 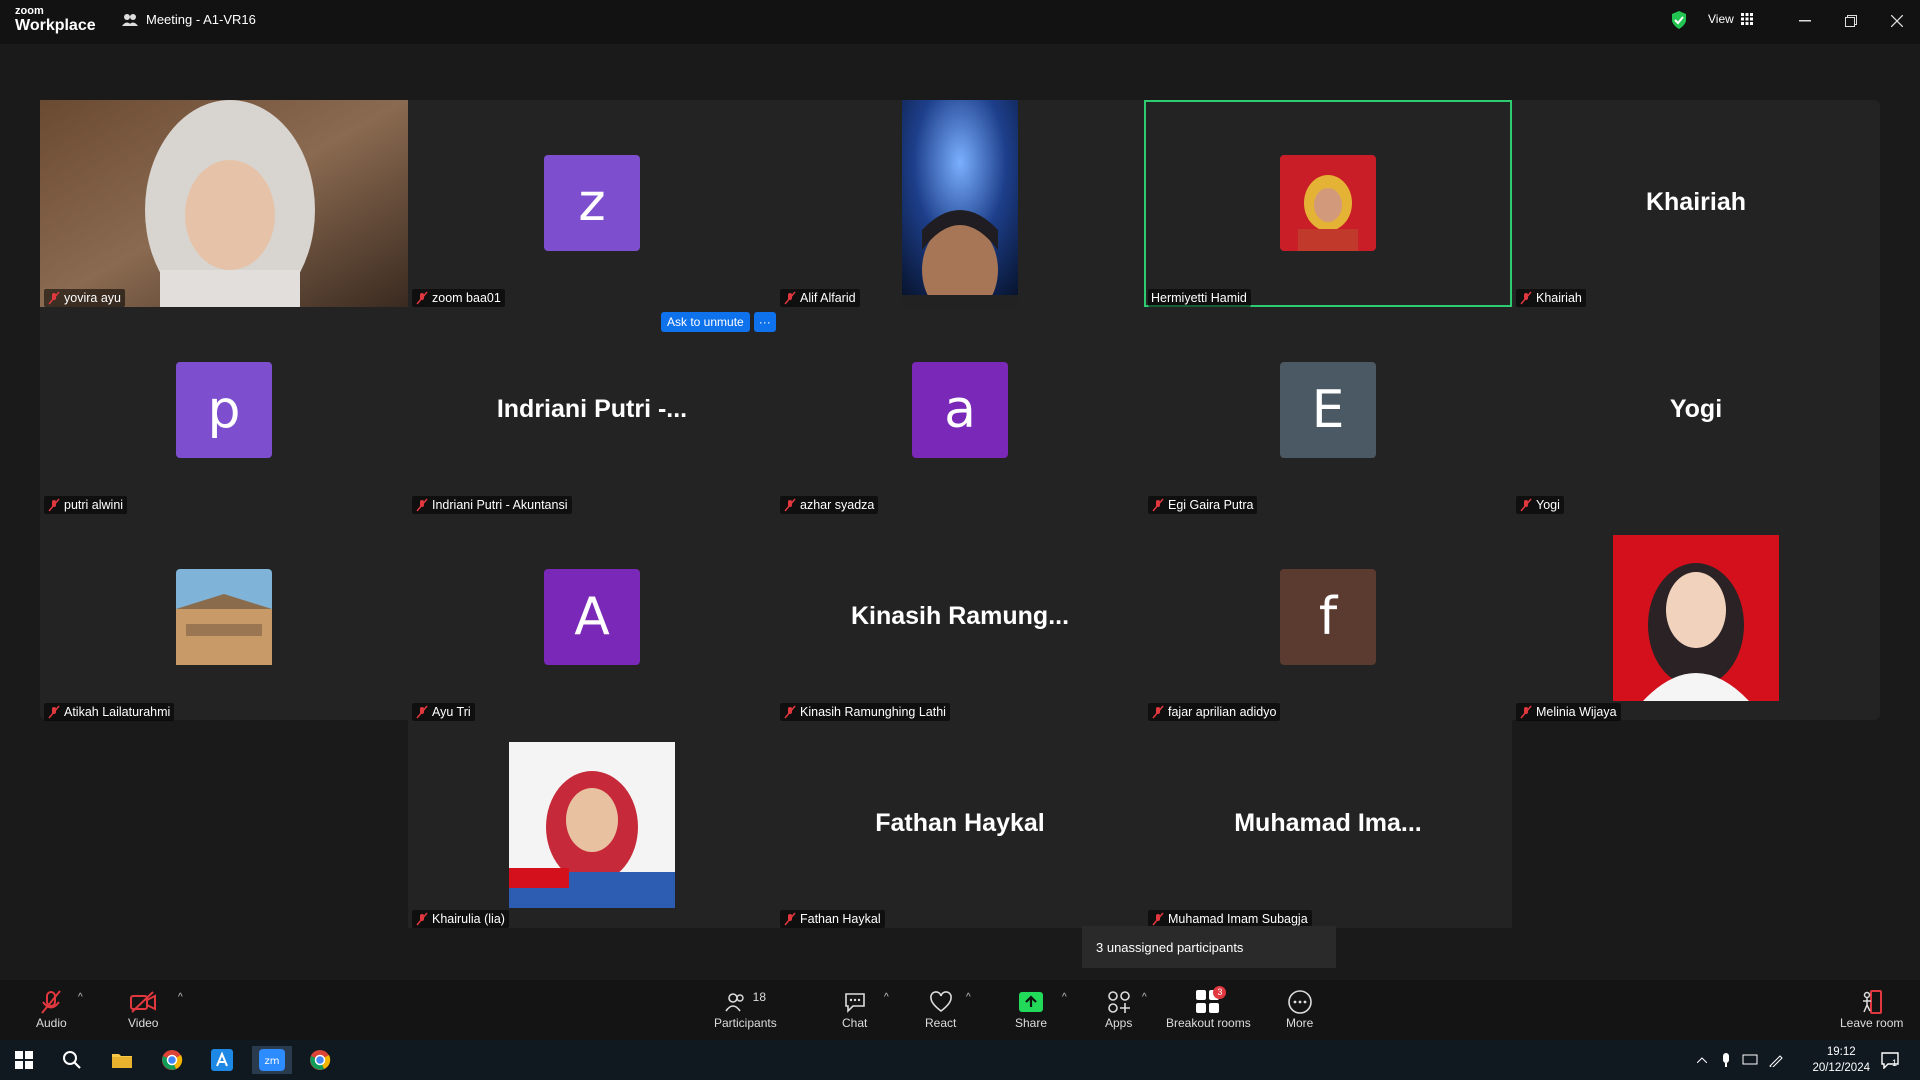 What do you see at coordinates (1702, 1060) in the screenshot?
I see `tray-chevron-icon` at bounding box center [1702, 1060].